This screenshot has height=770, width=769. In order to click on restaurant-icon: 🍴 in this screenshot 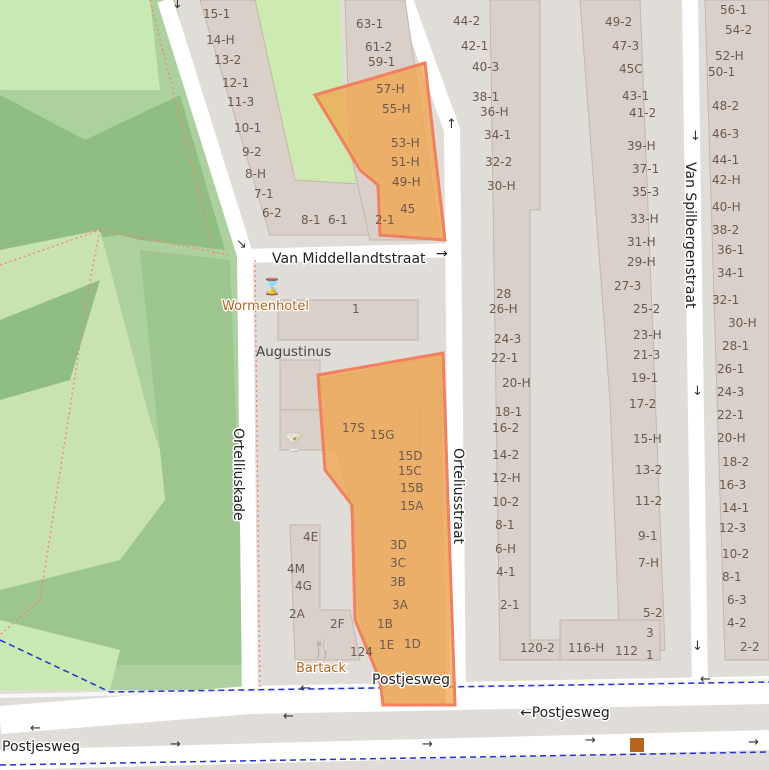, I will do `click(322, 649)`.